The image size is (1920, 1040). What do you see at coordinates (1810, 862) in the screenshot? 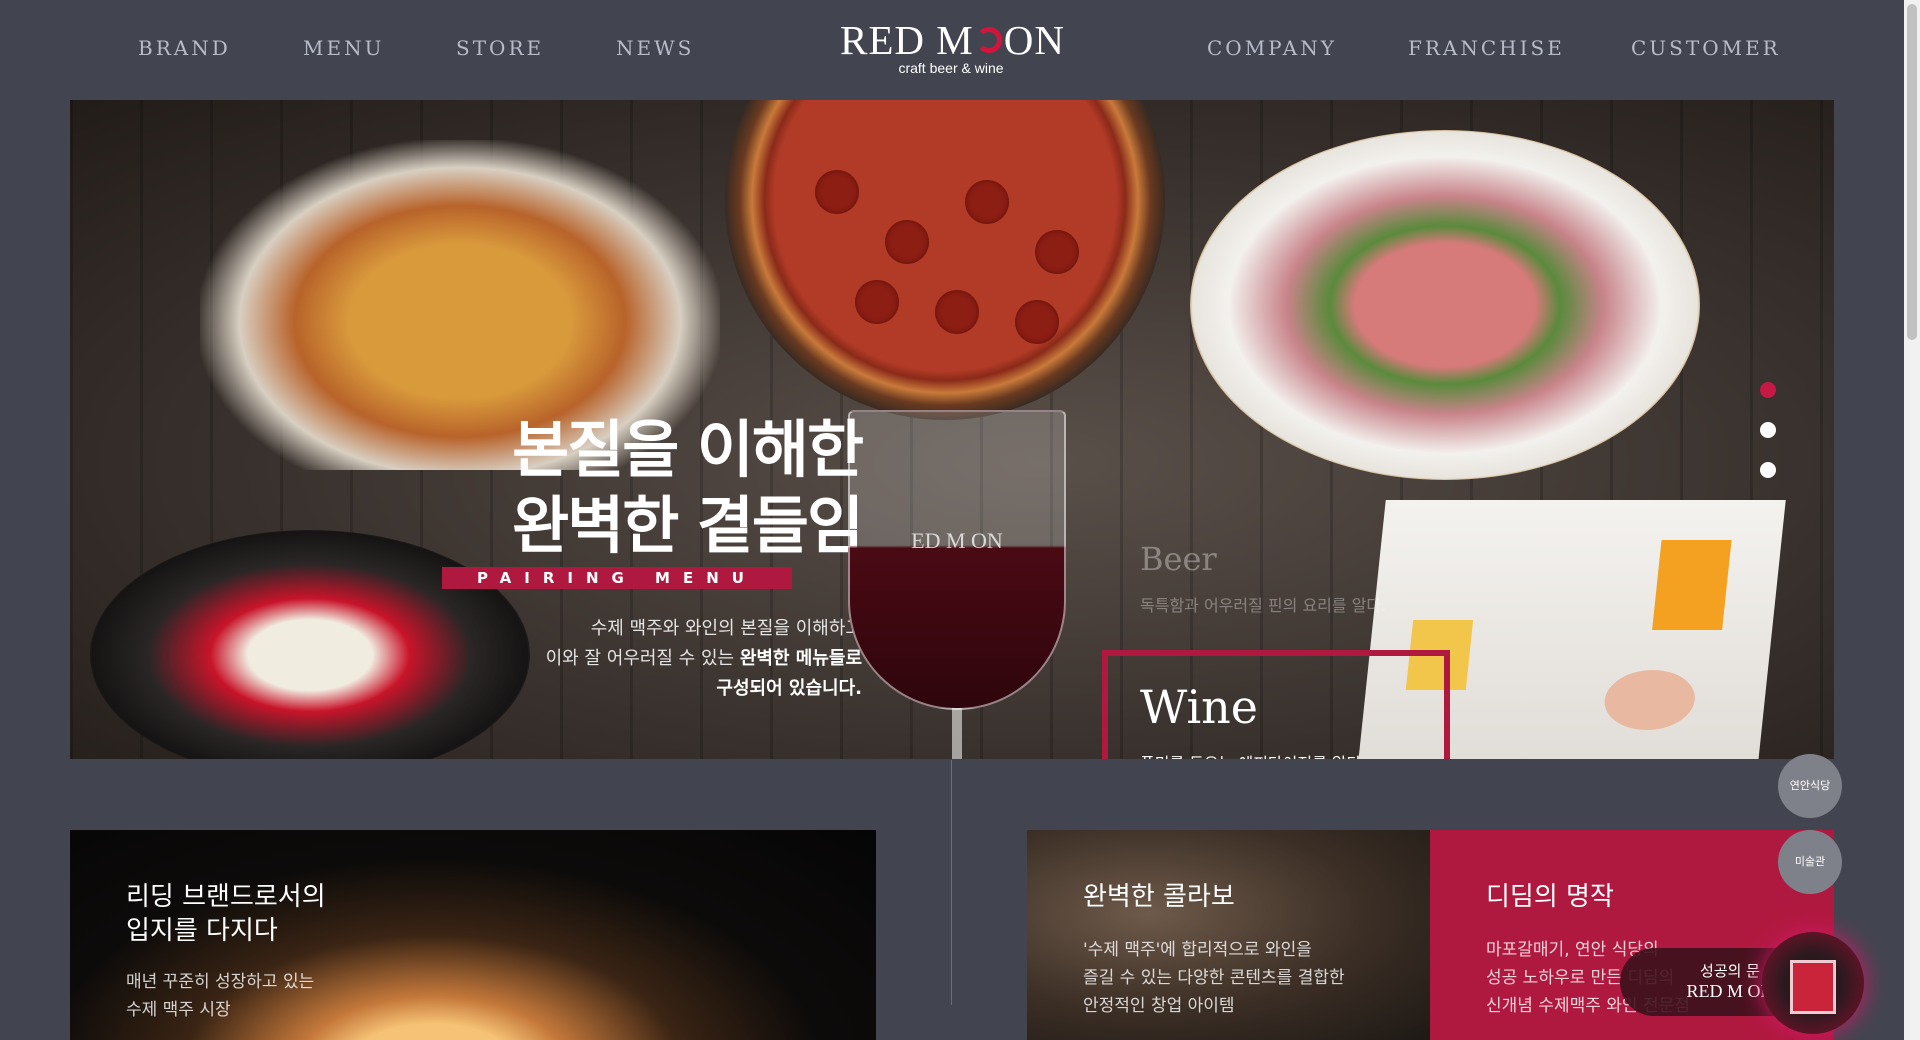
I see `misulgwan-link: 미술관` at bounding box center [1810, 862].